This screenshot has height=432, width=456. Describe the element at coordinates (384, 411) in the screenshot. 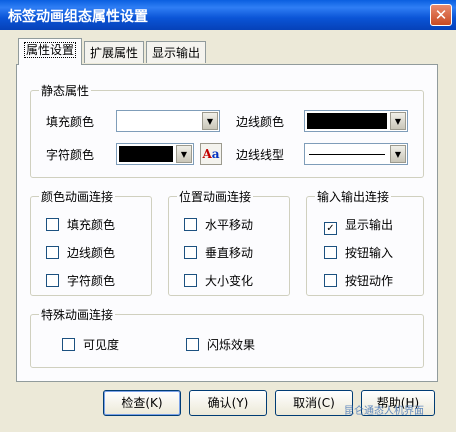

I see `watermark: 昆仑通态人机界面` at that location.